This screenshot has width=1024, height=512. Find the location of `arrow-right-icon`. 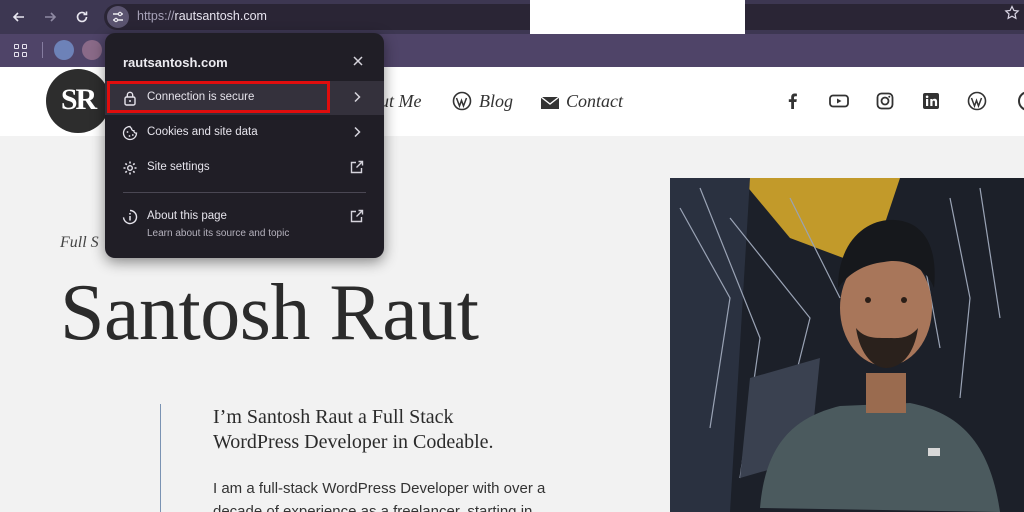

arrow-right-icon is located at coordinates (51, 17).